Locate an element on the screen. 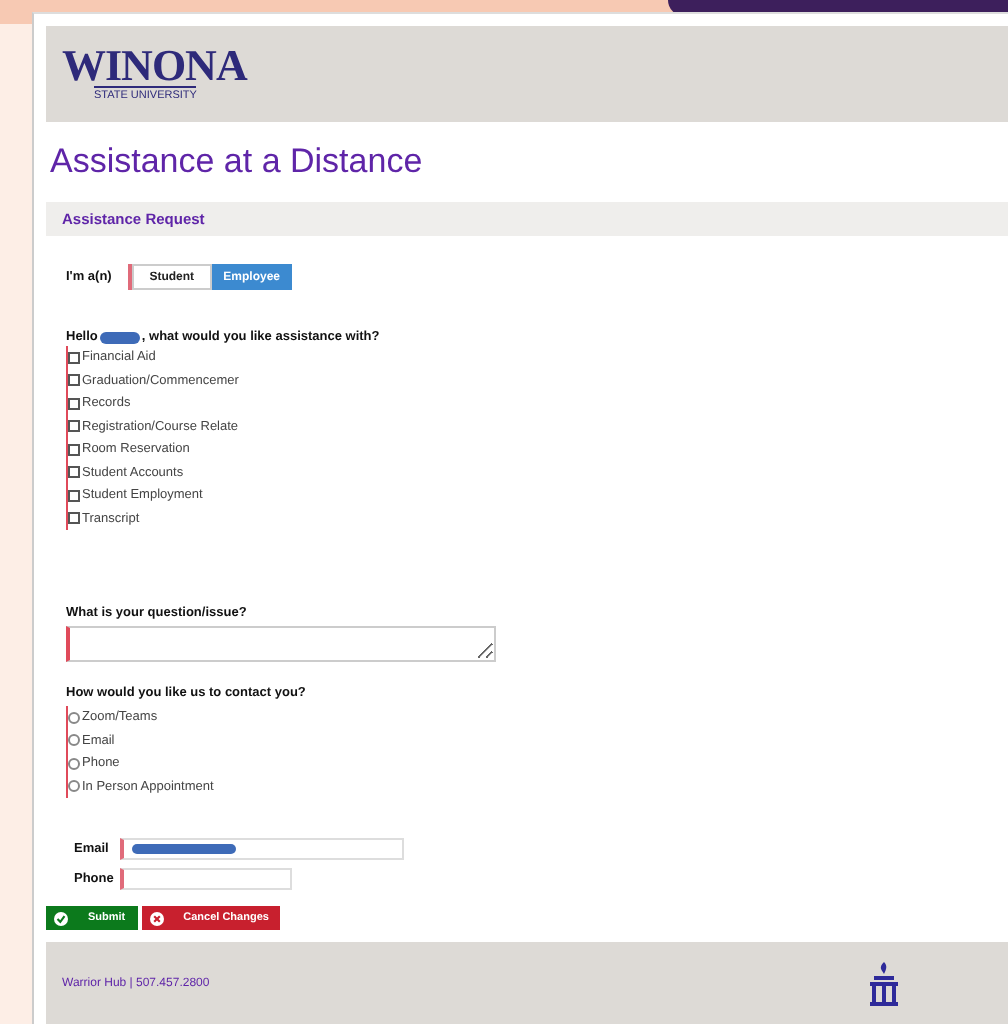 This screenshot has width=1008, height=1024. page-title: Assistance at a Distance is located at coordinates (237, 162).